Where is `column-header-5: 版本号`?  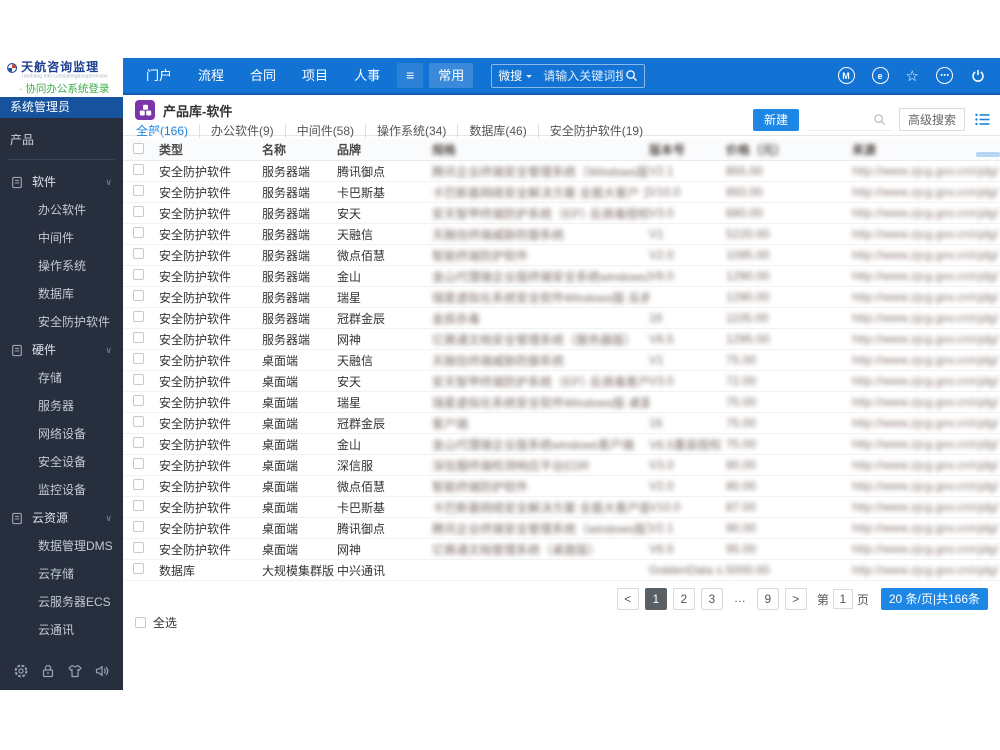 column-header-5: 版本号 is located at coordinates (687, 149).